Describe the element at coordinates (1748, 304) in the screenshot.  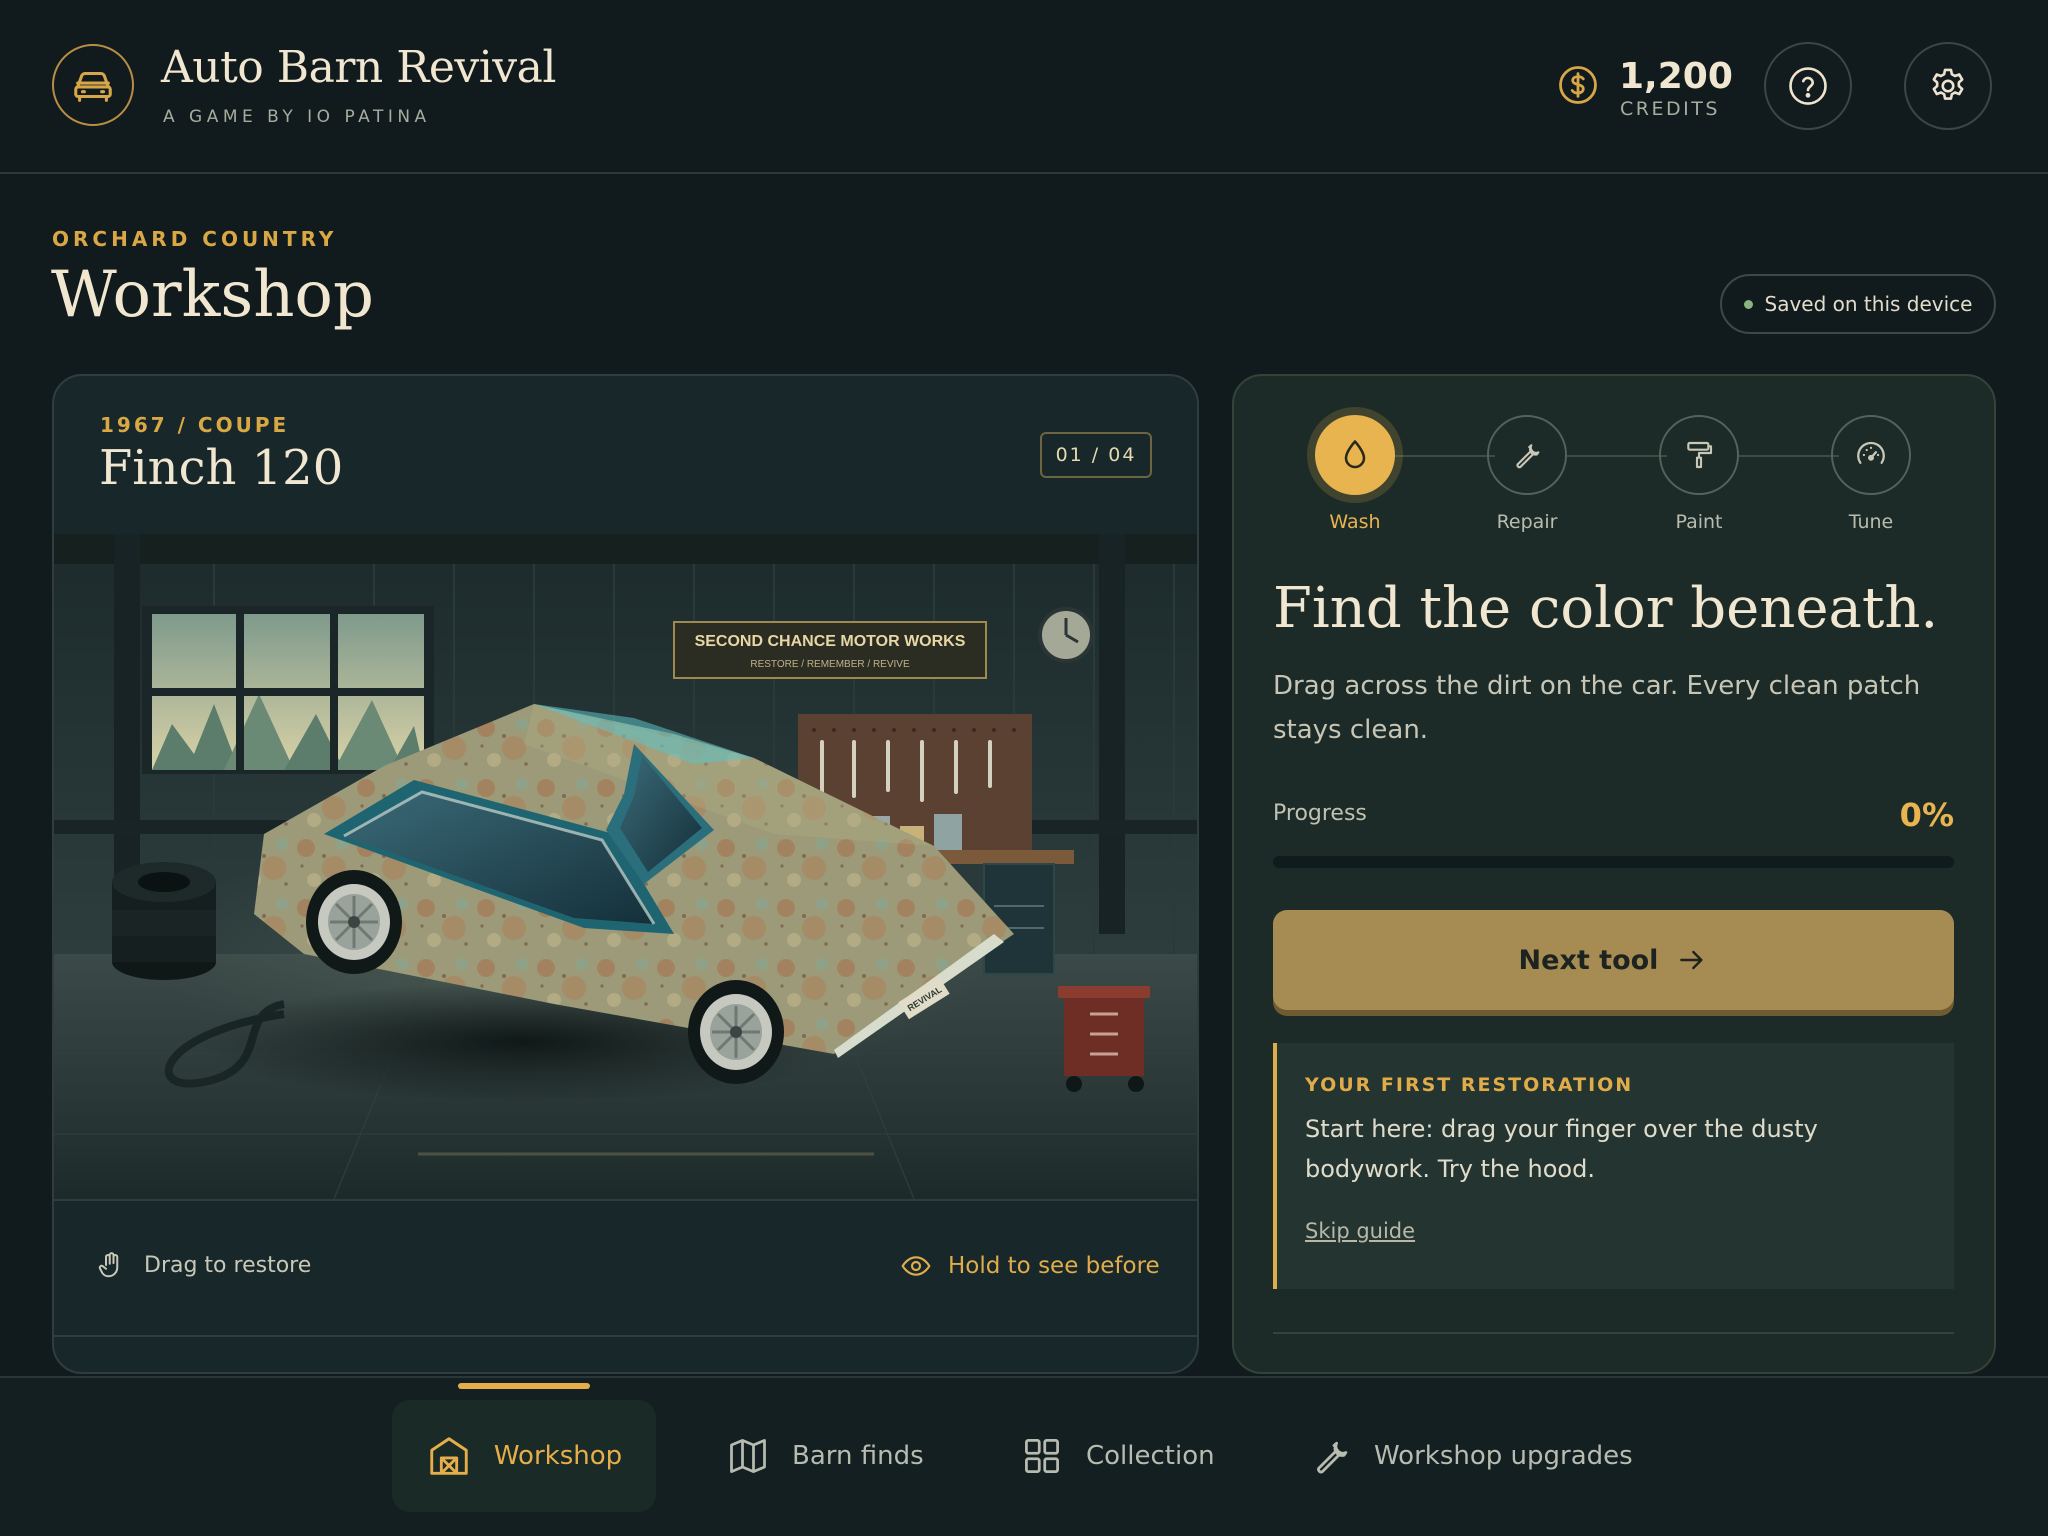
I see `status-dot` at that location.